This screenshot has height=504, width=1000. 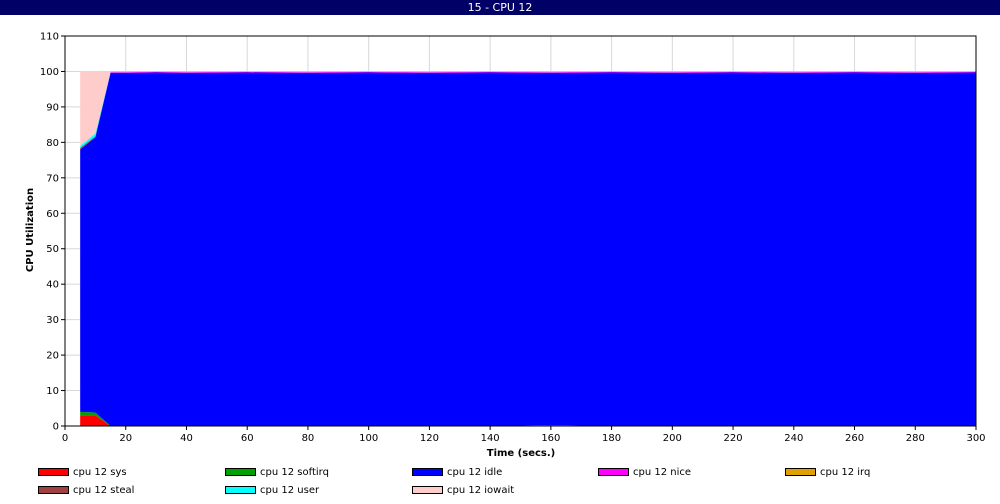 What do you see at coordinates (52, 249) in the screenshot?
I see `y-tick-label: 50` at bounding box center [52, 249].